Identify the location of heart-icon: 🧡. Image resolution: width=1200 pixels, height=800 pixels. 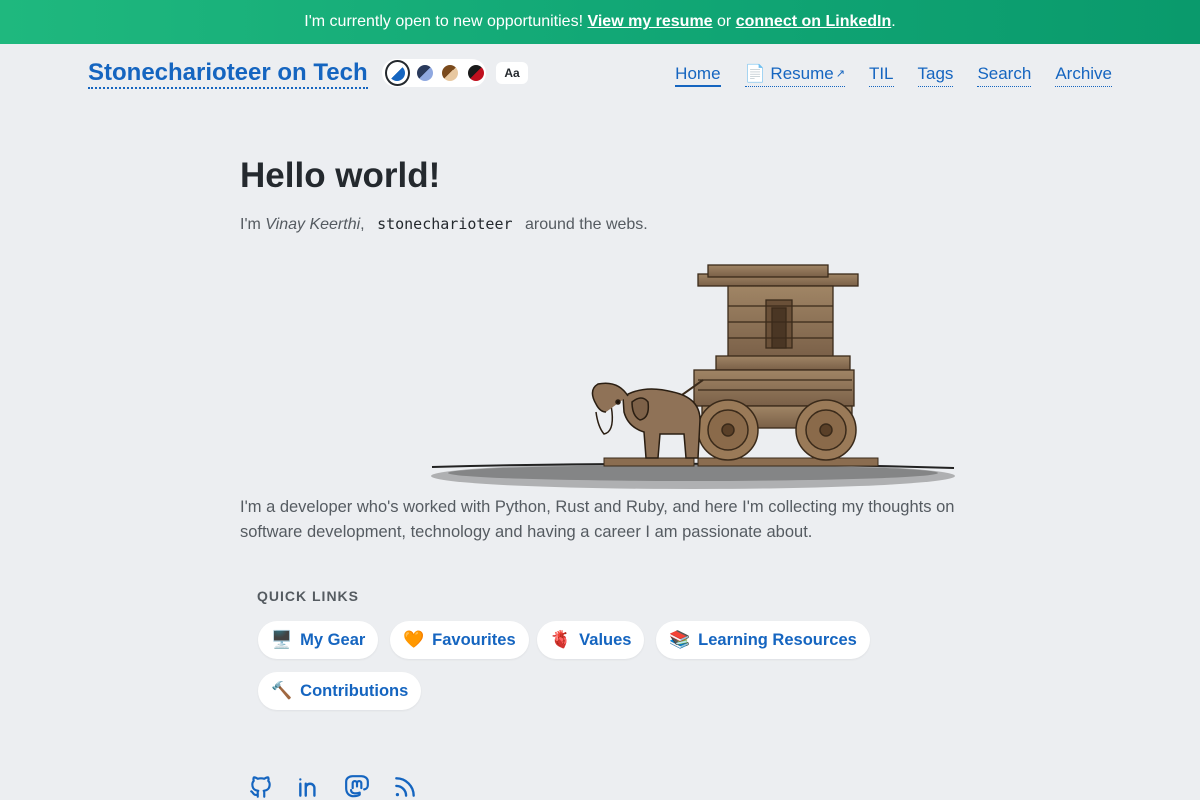
(414, 639).